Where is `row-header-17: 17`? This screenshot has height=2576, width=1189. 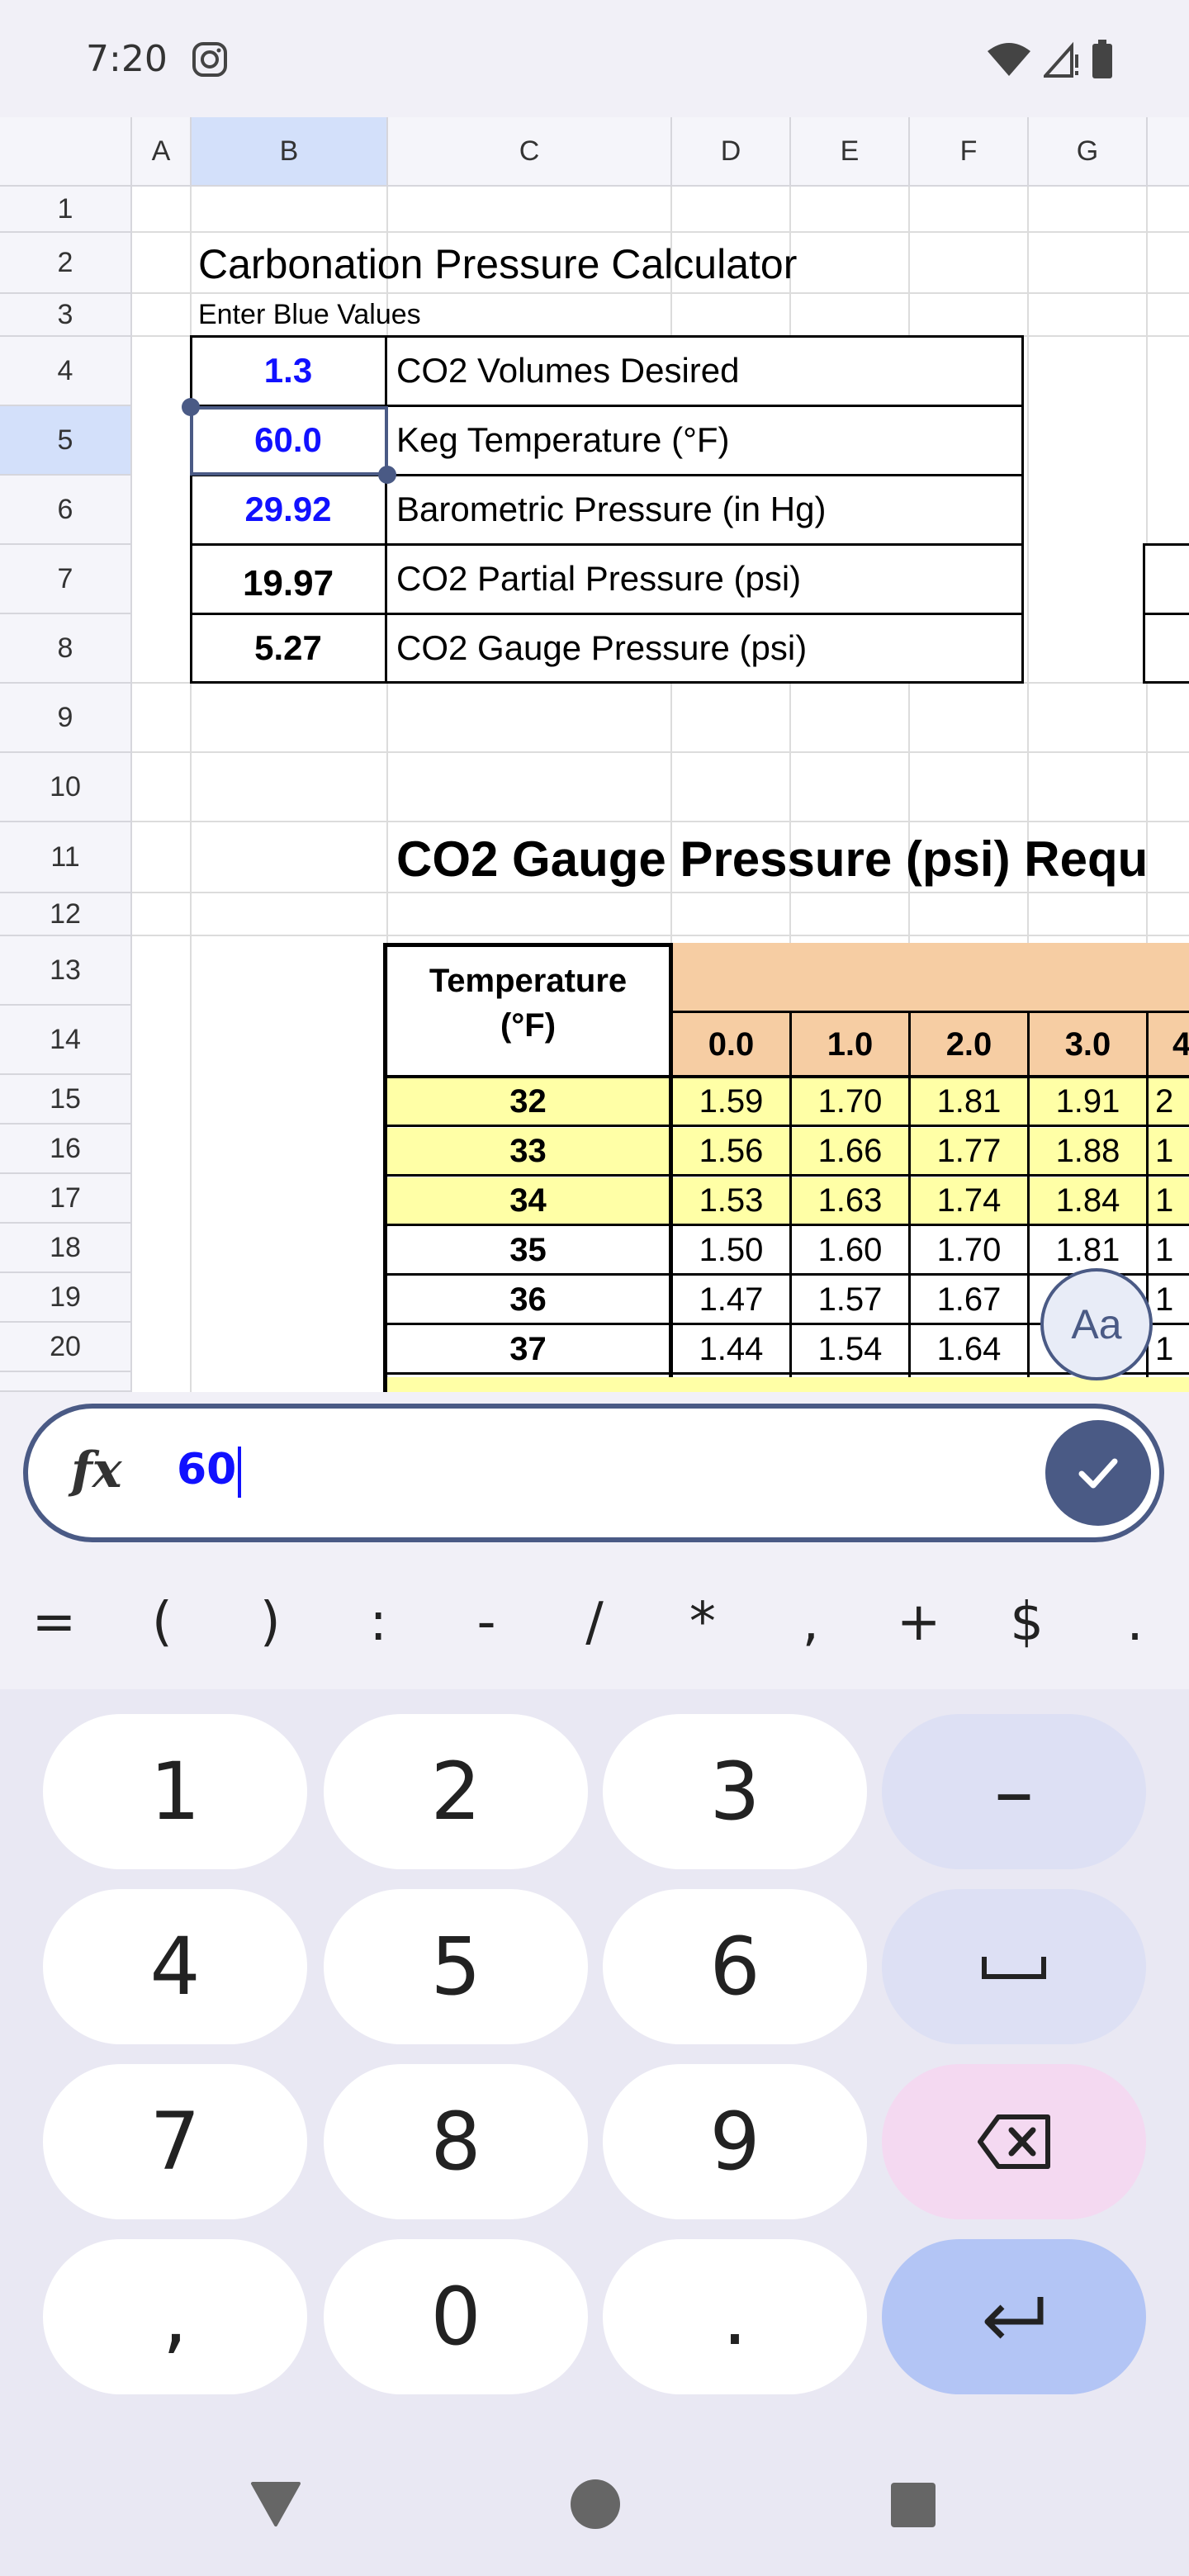 row-header-17: 17 is located at coordinates (66, 1199).